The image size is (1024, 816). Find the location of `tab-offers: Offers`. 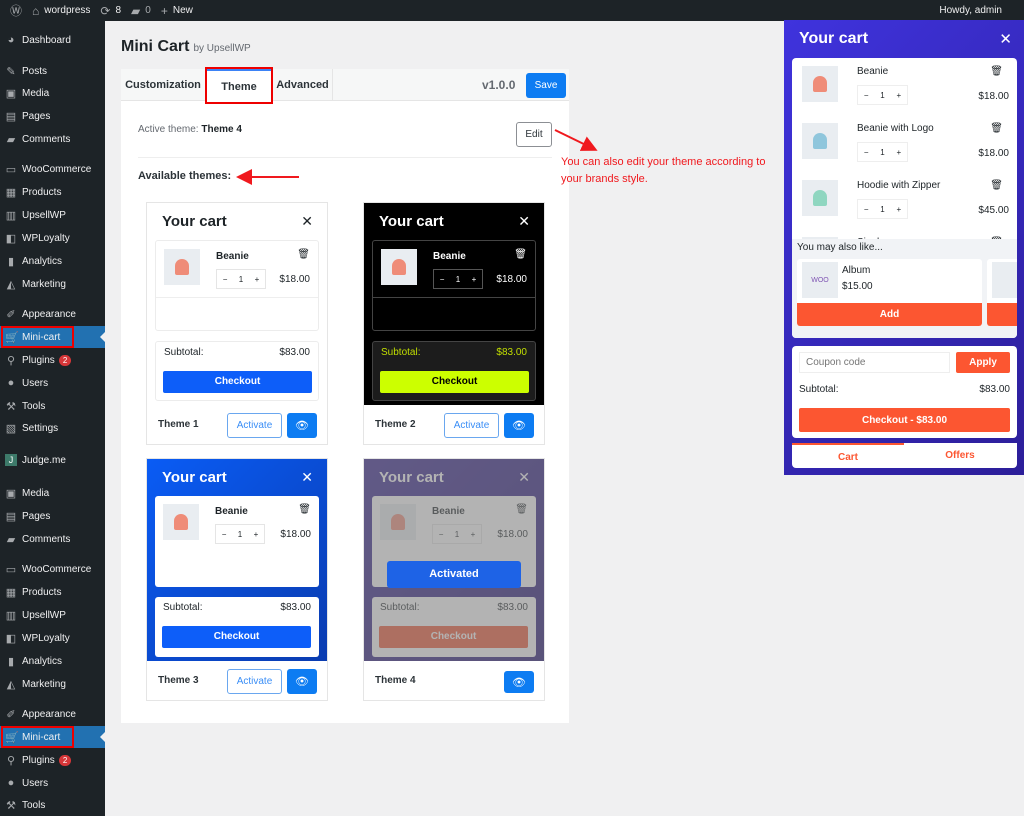

tab-offers: Offers is located at coordinates (960, 455).